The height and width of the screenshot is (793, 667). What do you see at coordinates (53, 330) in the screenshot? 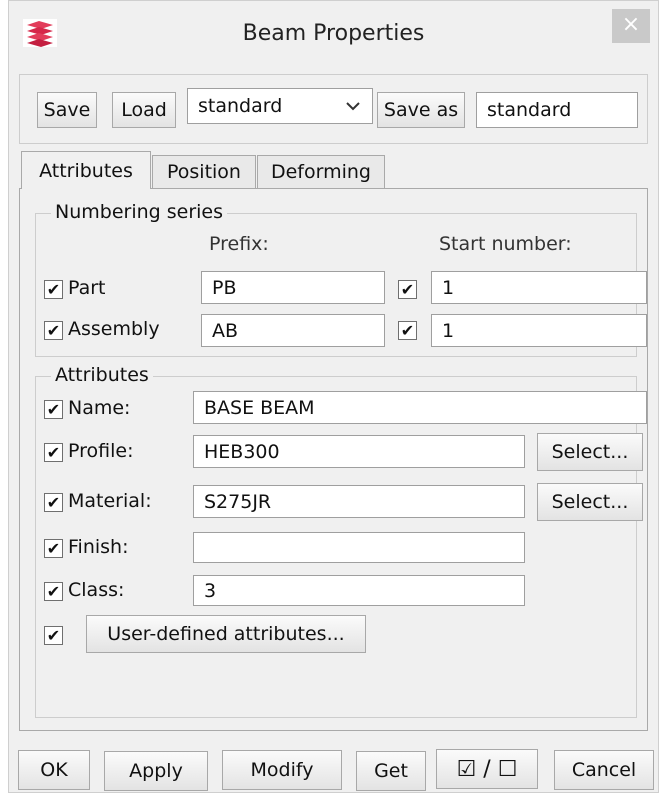
I see `assembly-checkbox: ✔` at bounding box center [53, 330].